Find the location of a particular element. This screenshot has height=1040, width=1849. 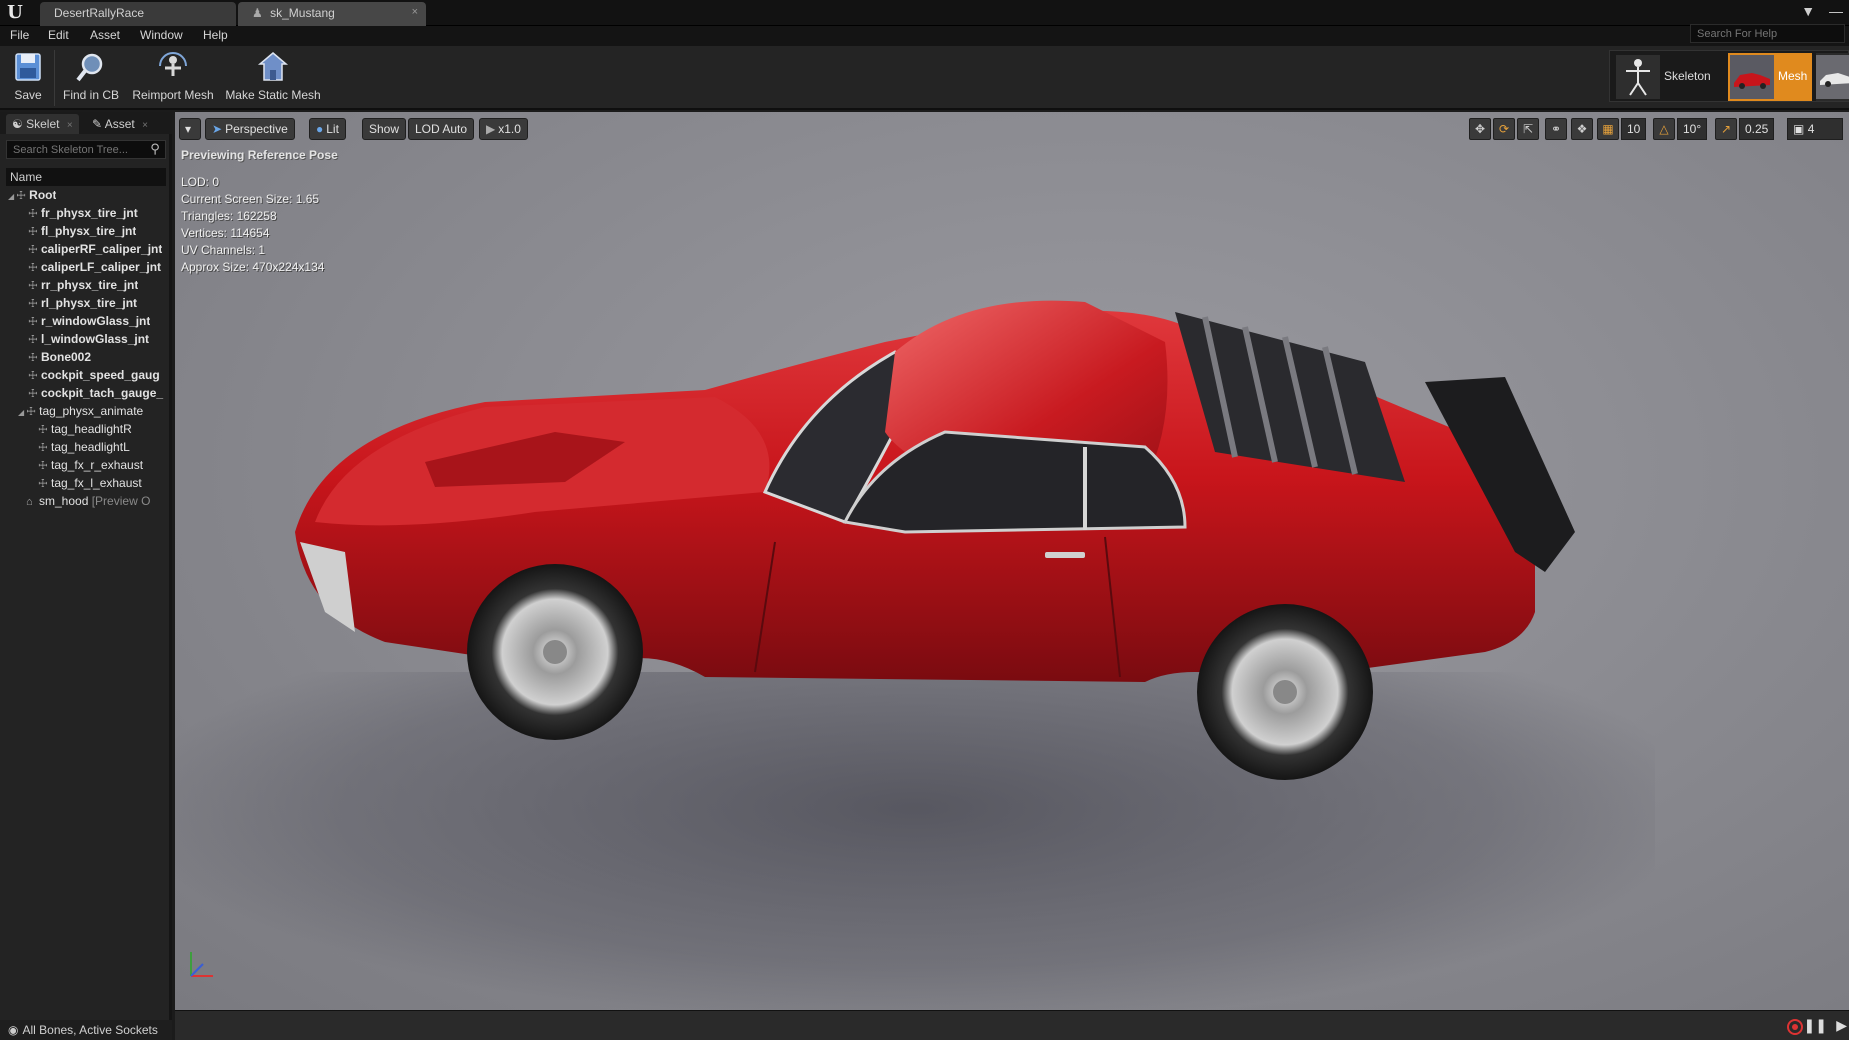

animation-mode-button is located at coordinates (1832, 77).